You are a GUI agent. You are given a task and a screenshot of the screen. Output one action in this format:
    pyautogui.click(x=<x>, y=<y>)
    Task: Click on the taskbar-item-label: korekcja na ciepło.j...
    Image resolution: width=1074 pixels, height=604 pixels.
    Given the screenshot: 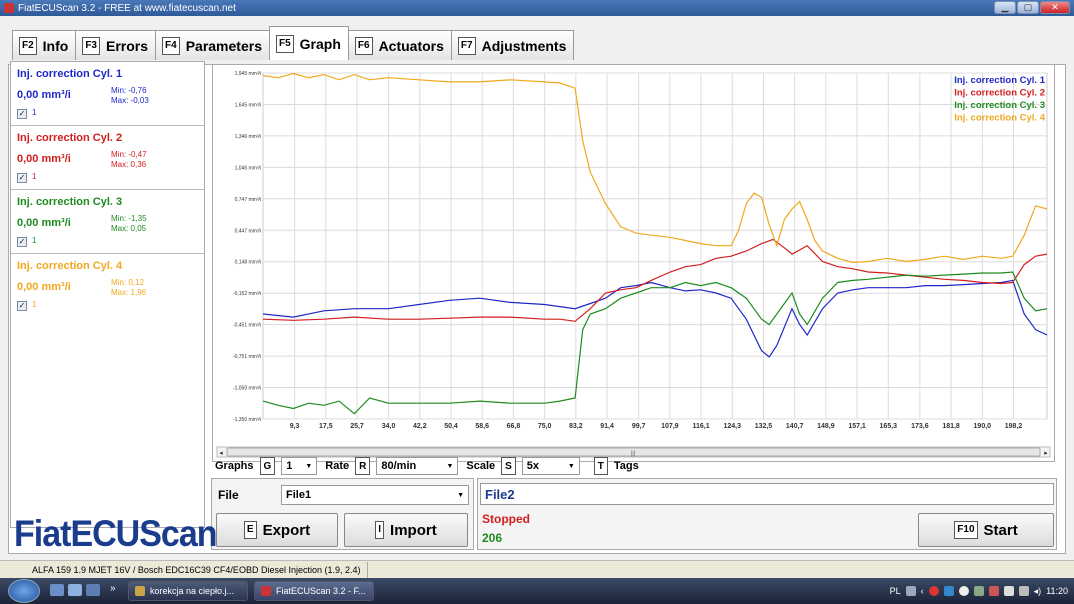 What is the action you would take?
    pyautogui.click(x=192, y=591)
    